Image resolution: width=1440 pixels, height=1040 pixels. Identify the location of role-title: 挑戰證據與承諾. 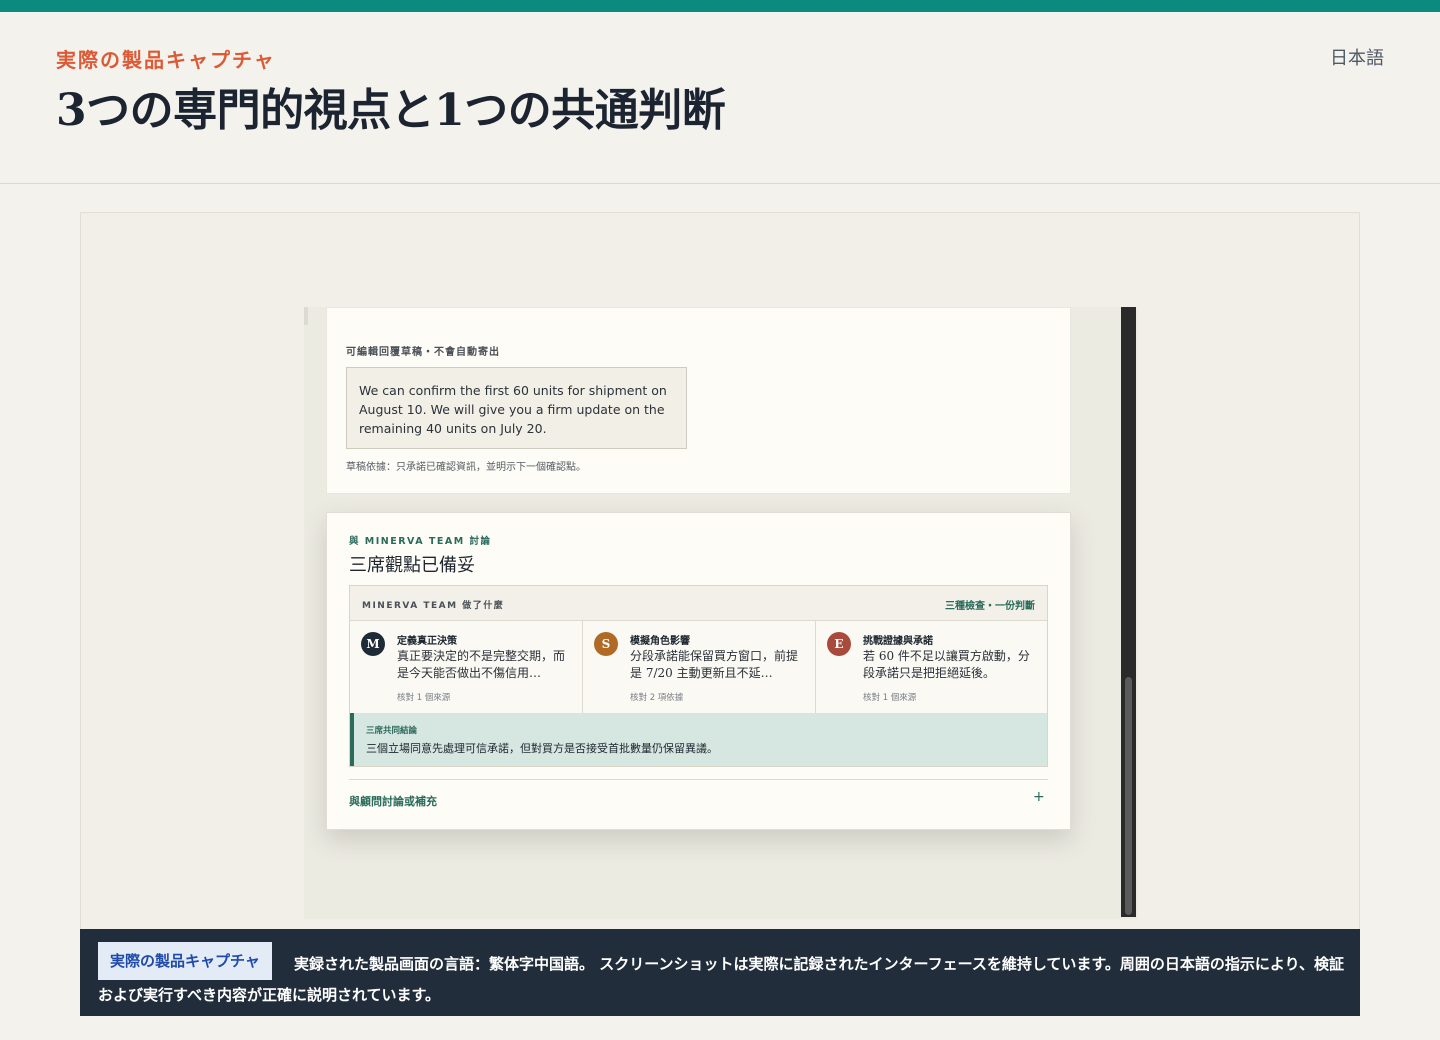
(898, 641).